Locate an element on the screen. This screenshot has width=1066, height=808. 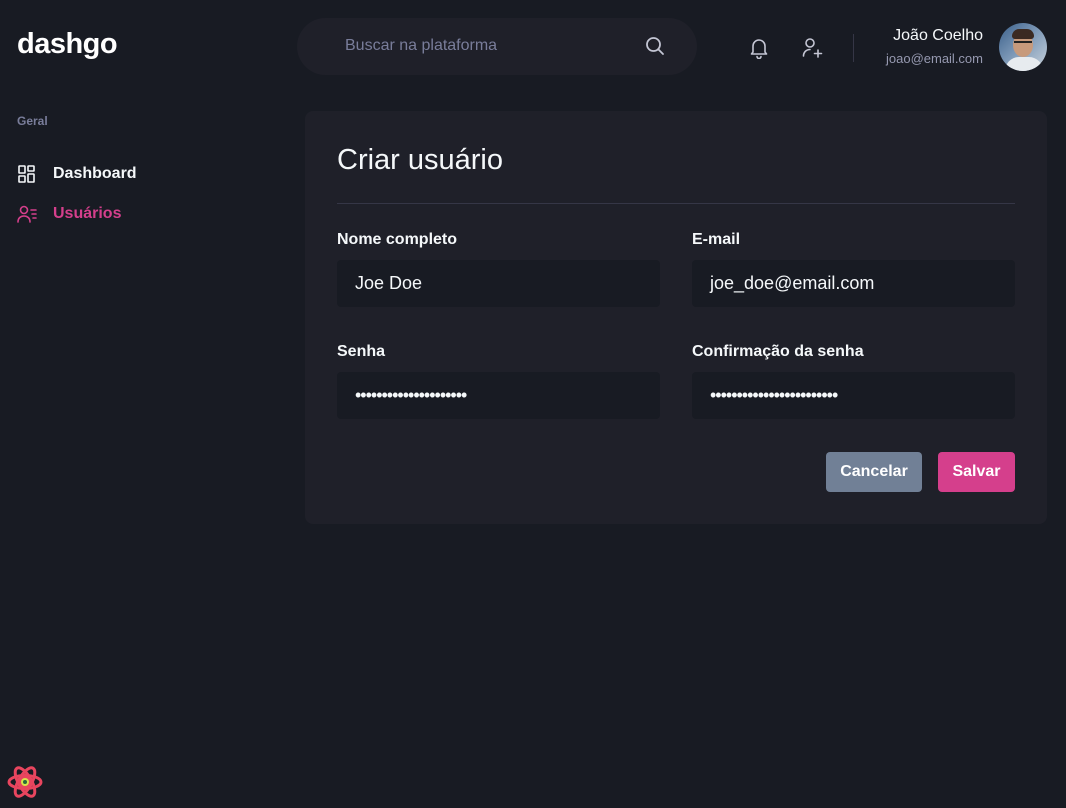
users-icon is located at coordinates (27, 214).